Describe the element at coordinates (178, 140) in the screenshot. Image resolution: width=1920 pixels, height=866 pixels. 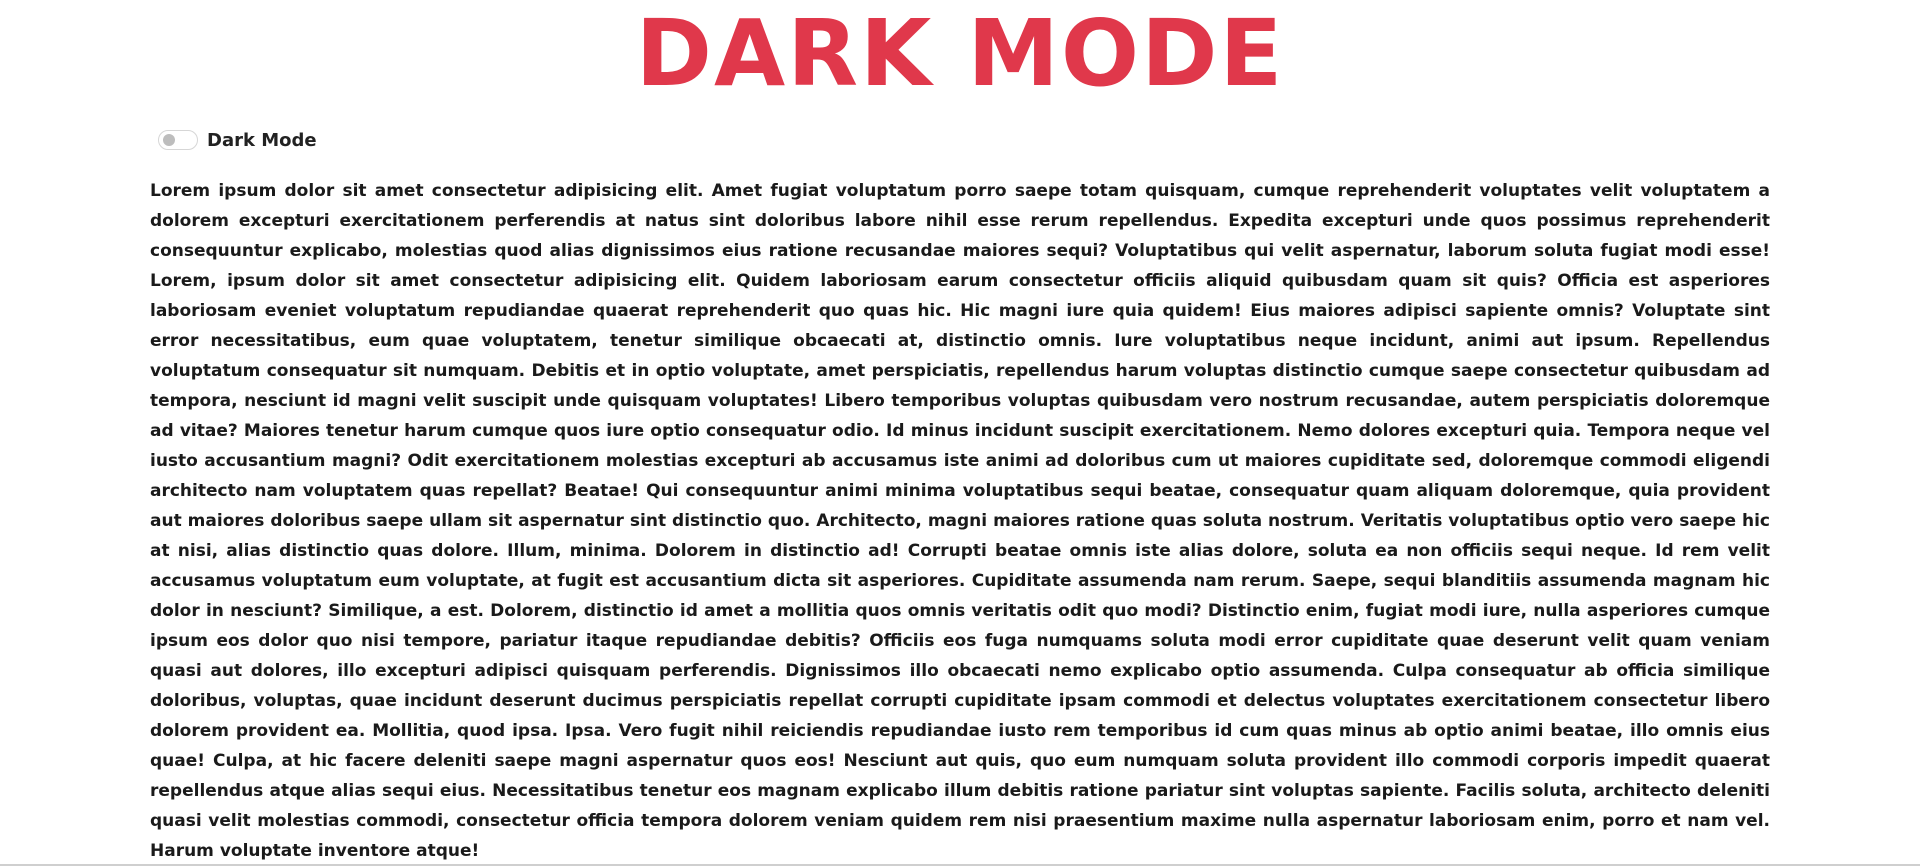
I see `dark-mode-toggle` at that location.